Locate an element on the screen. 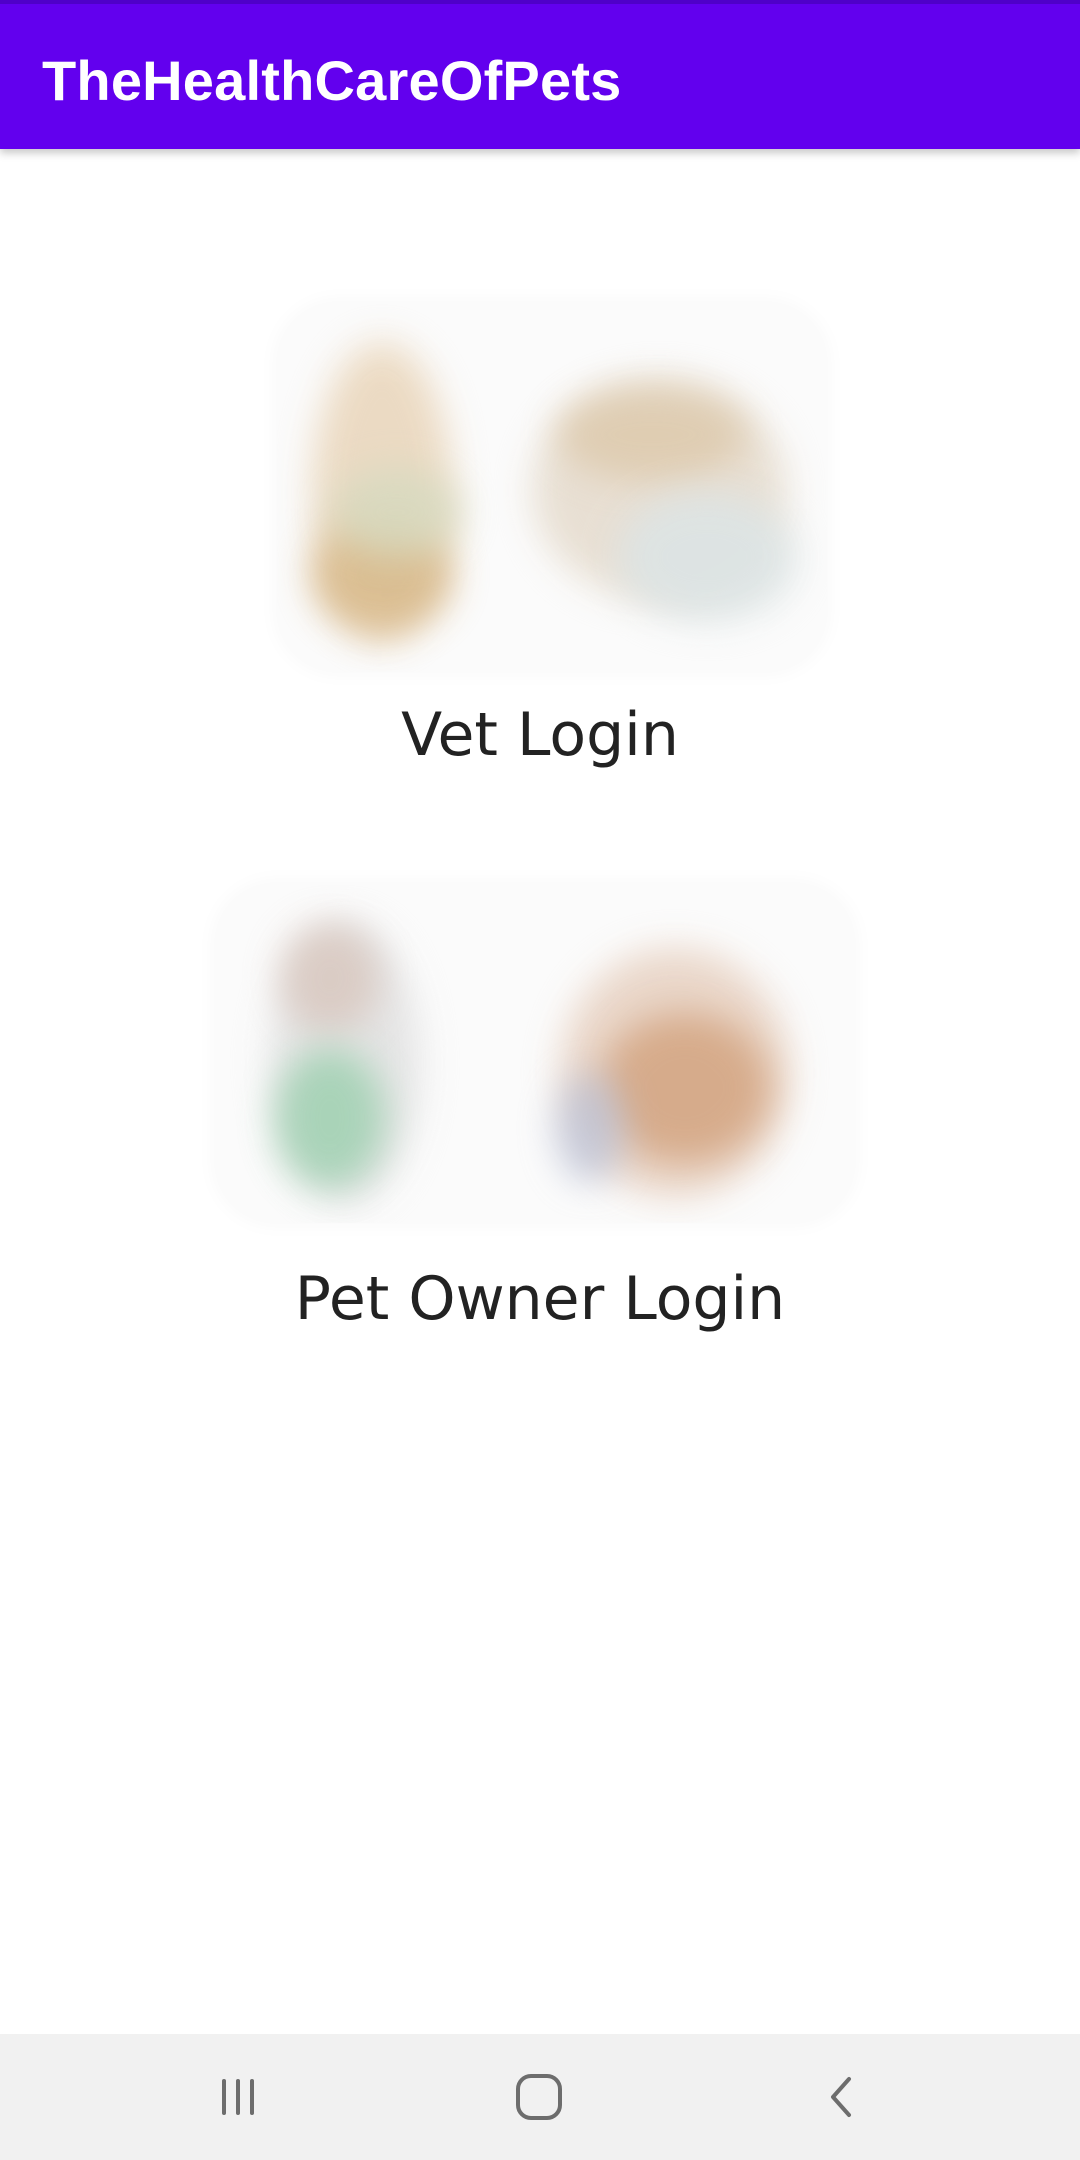 The height and width of the screenshot is (2160, 1080). back-icon is located at coordinates (841, 2097).